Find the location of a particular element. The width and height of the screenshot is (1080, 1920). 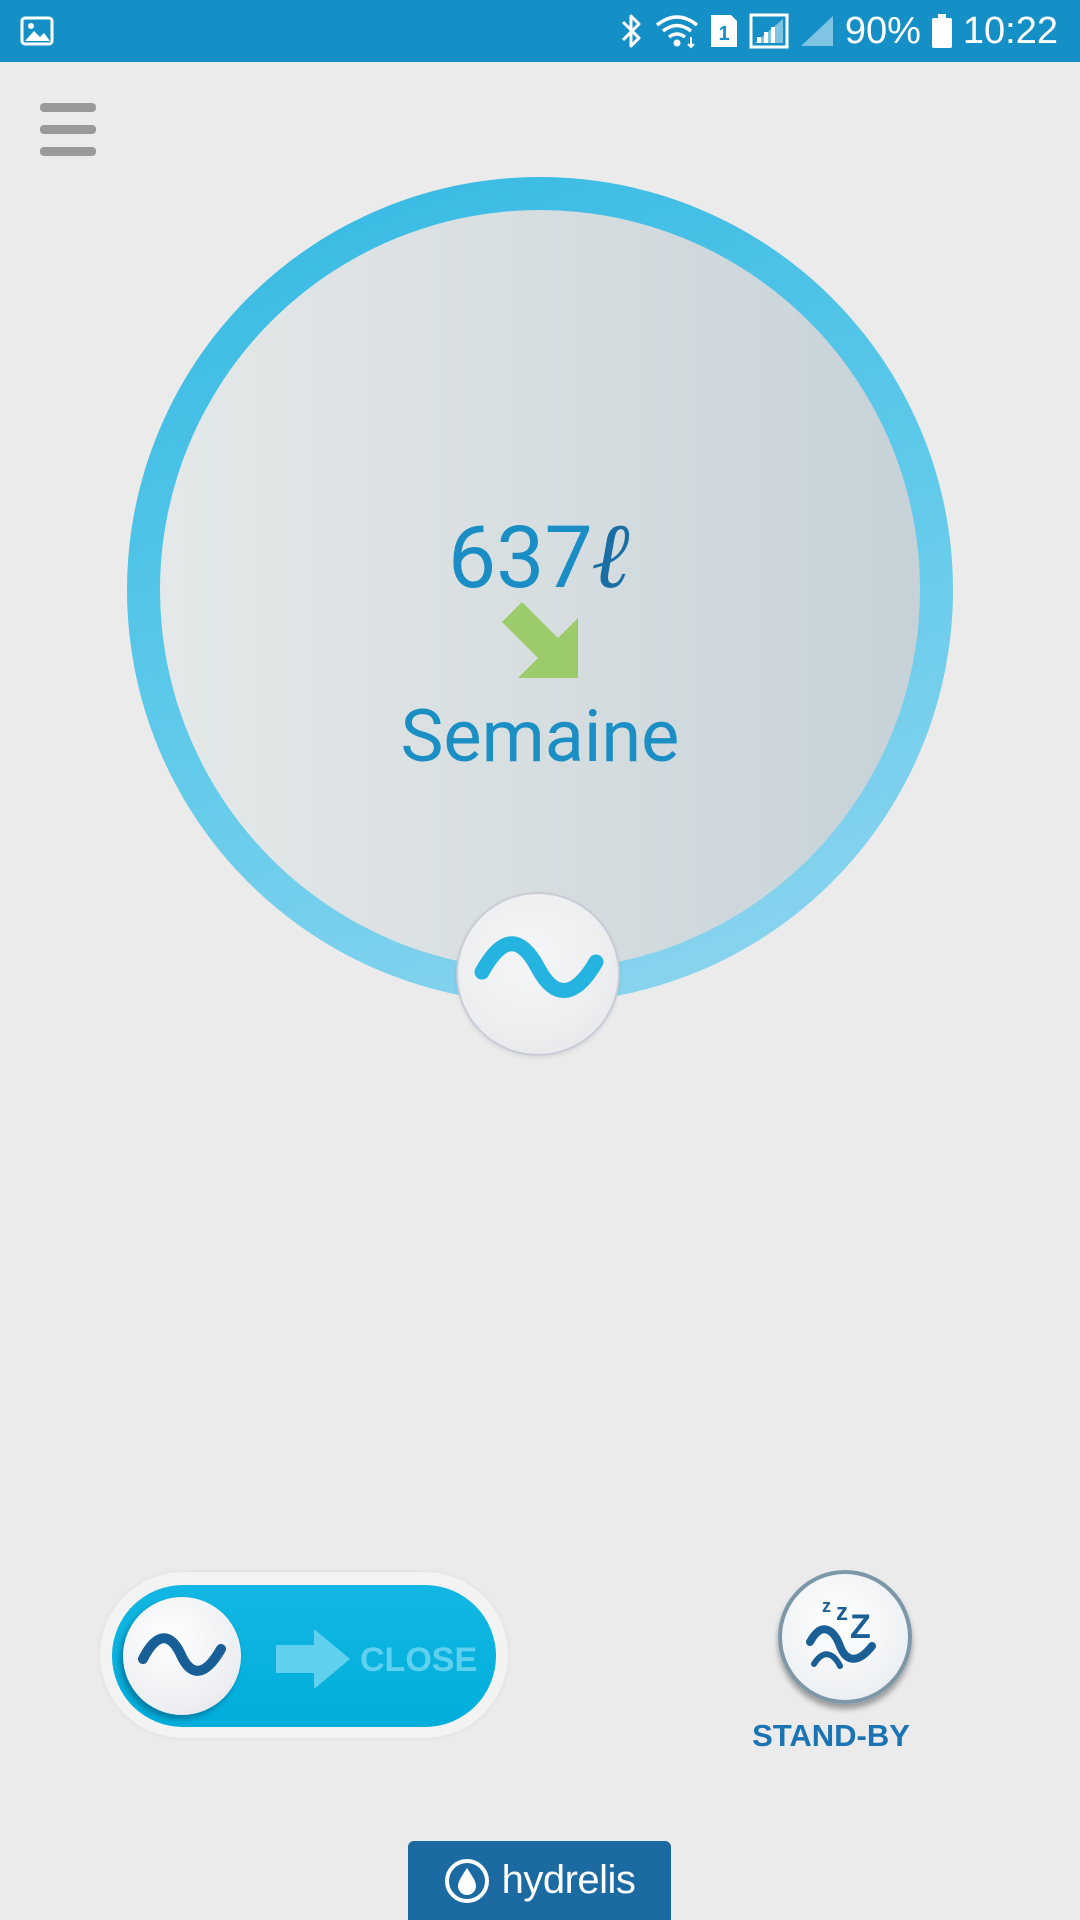

battery-percentage: 90% is located at coordinates (882, 31).